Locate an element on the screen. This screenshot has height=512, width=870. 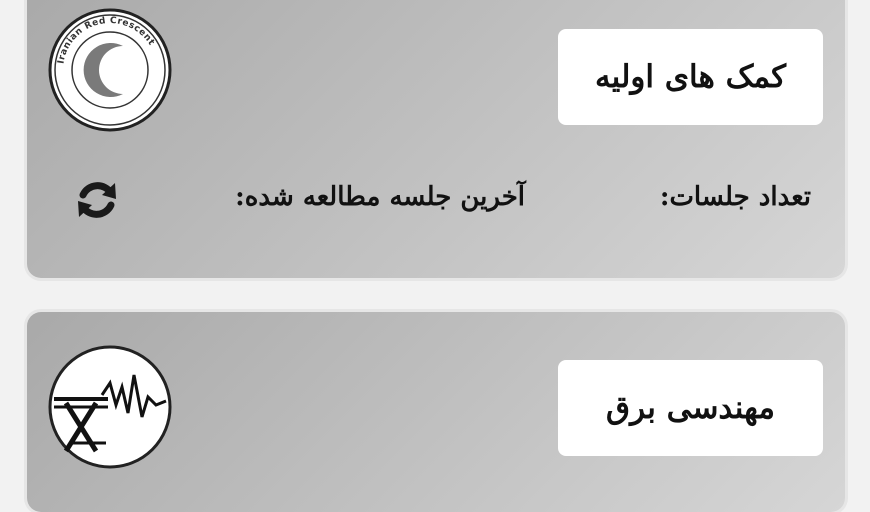
electrical-engineering-logo-icon is located at coordinates (110, 407).